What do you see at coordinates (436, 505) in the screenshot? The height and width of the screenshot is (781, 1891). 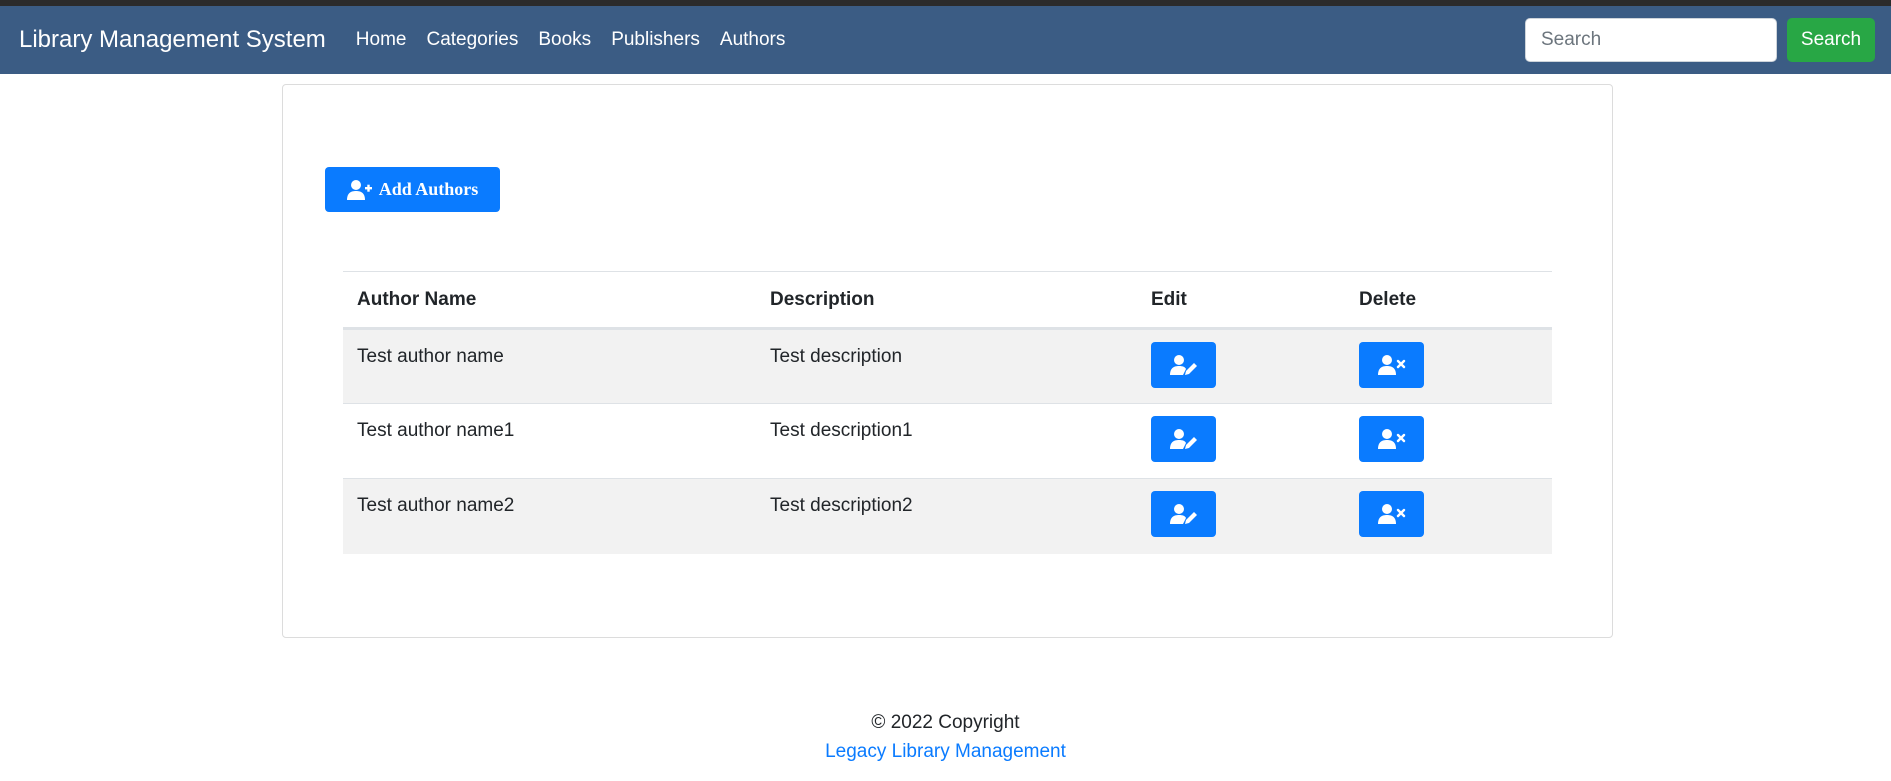 I see `author-name: Test author name2` at bounding box center [436, 505].